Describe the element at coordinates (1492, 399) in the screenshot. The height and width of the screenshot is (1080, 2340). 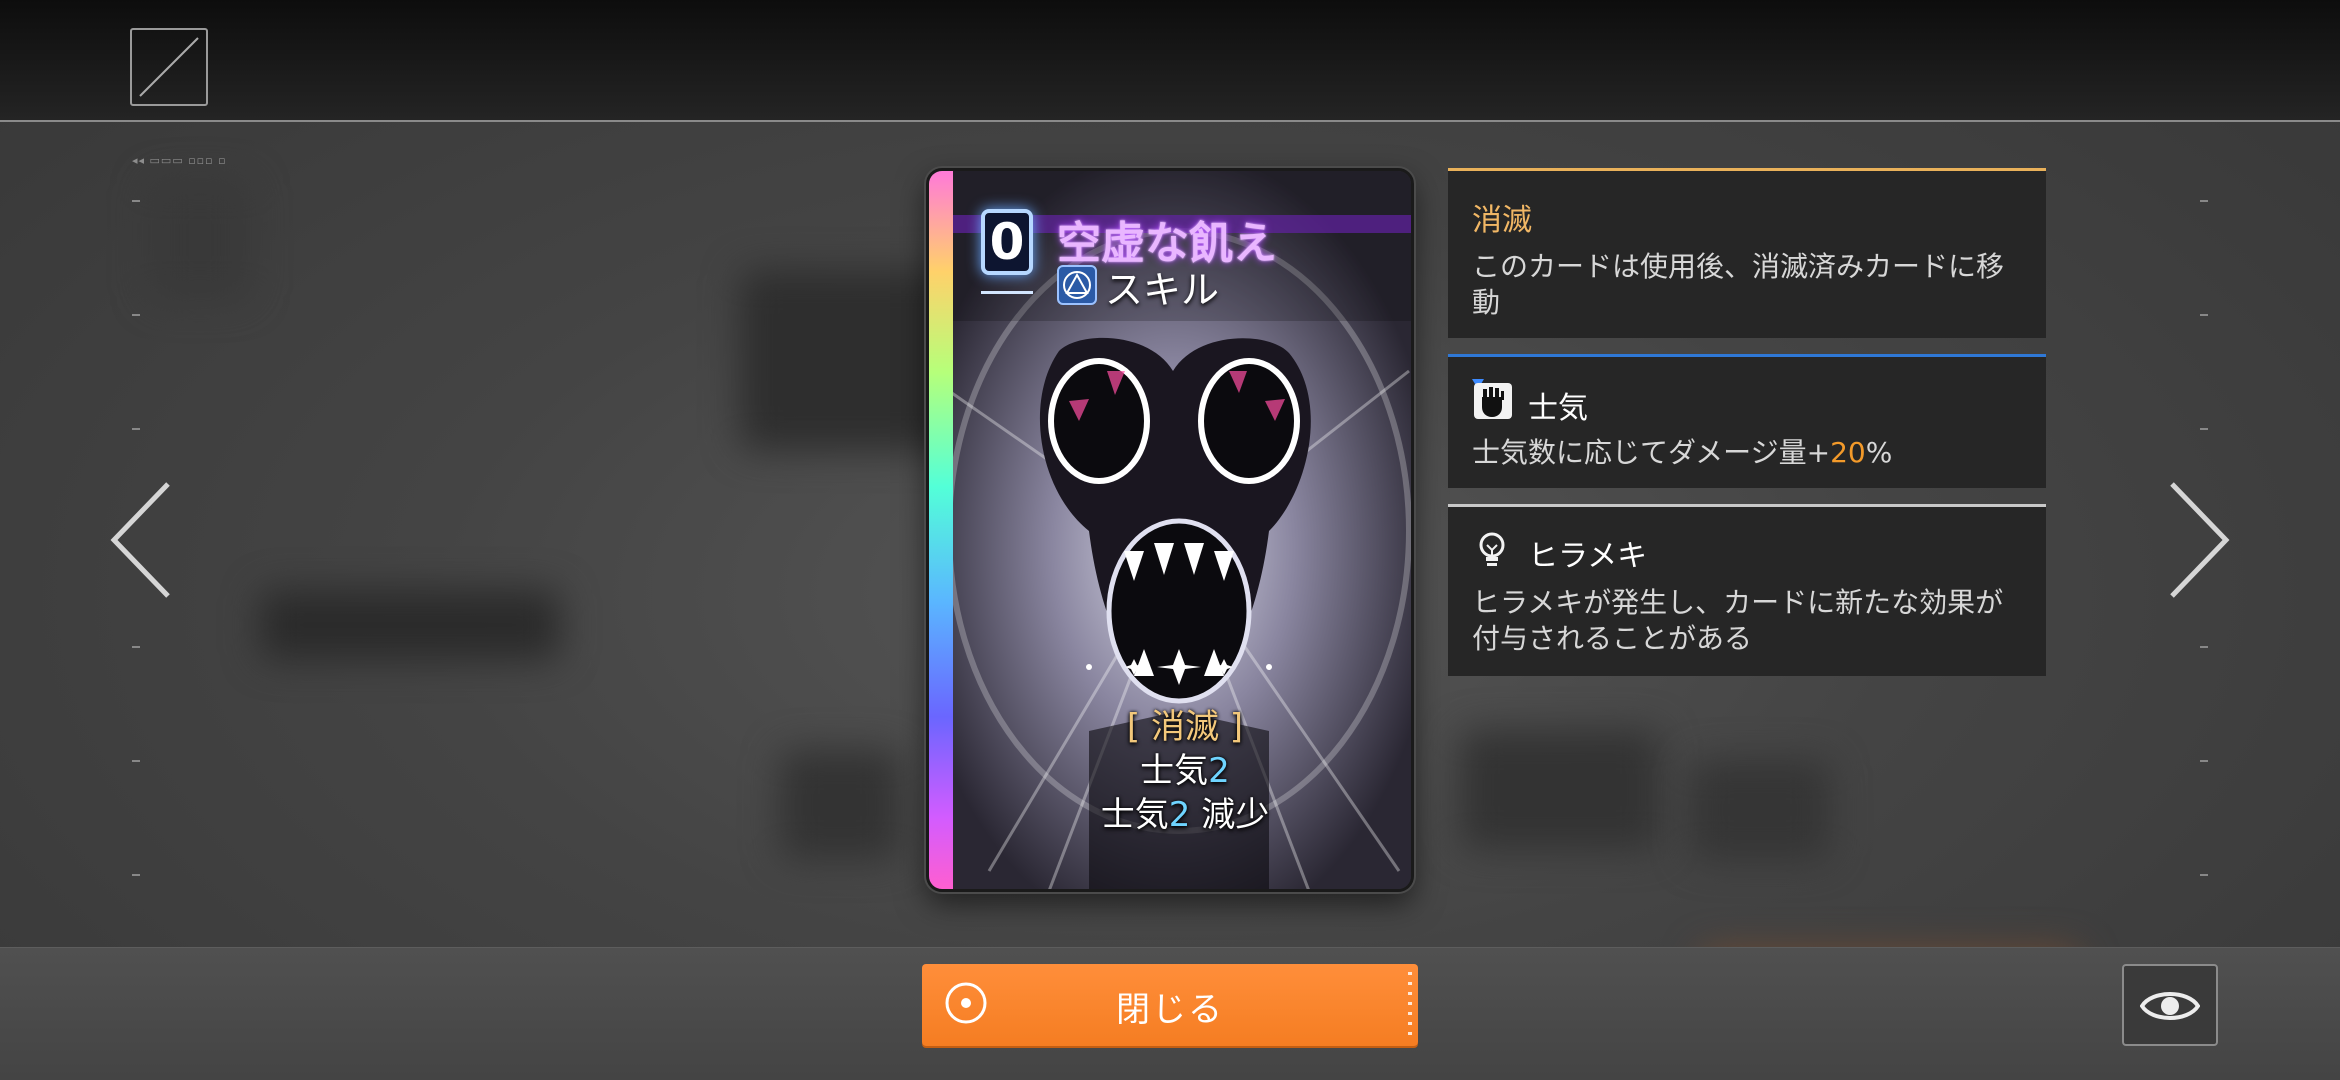
I see `morale-fist-icon` at that location.